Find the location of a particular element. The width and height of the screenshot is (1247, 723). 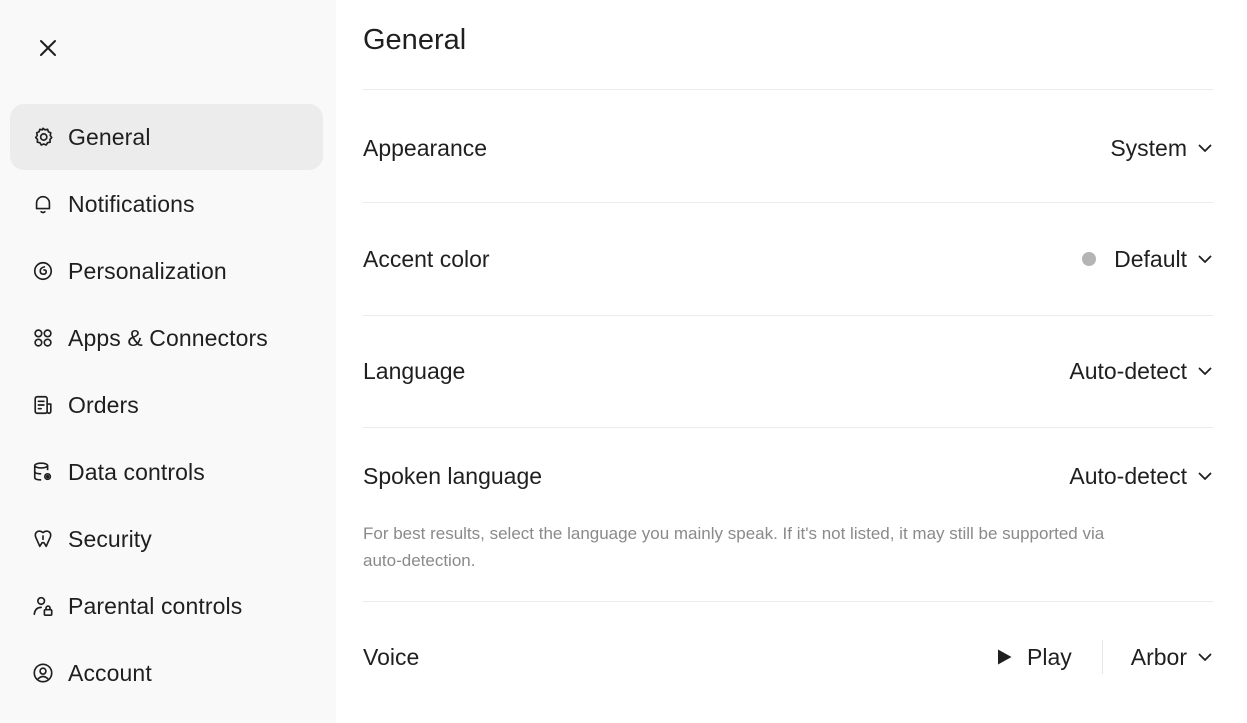

sidebar-item-personalization: Personalization is located at coordinates (166, 271).